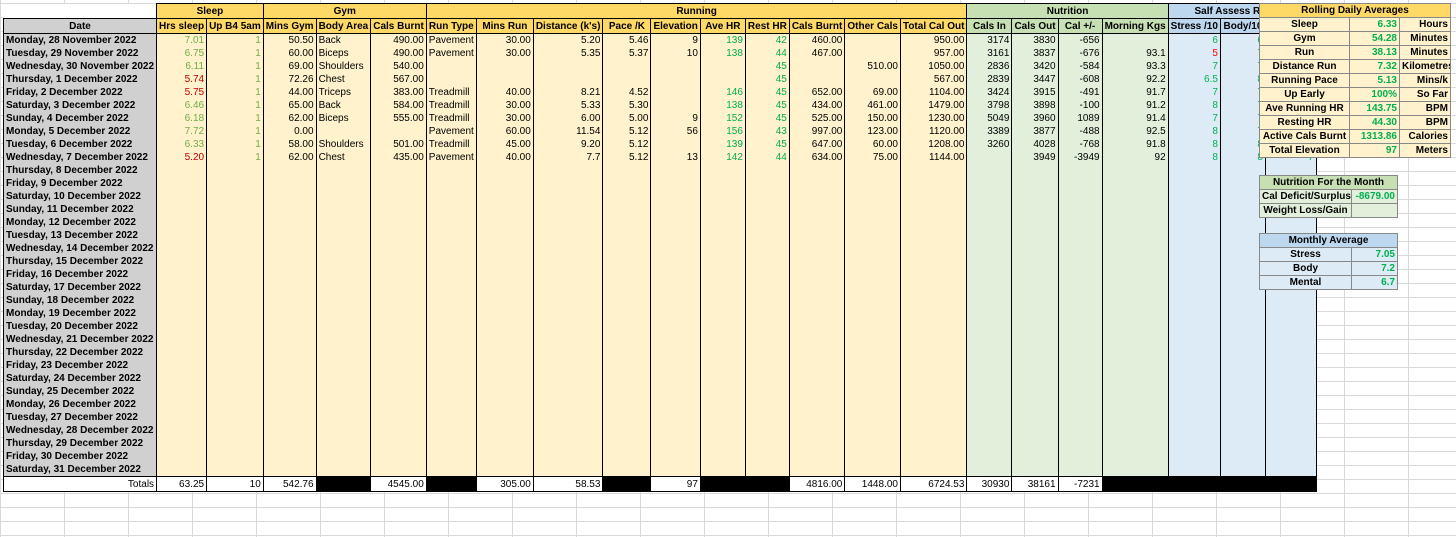  What do you see at coordinates (1135, 300) in the screenshot?
I see `cell-morning-kgs` at bounding box center [1135, 300].